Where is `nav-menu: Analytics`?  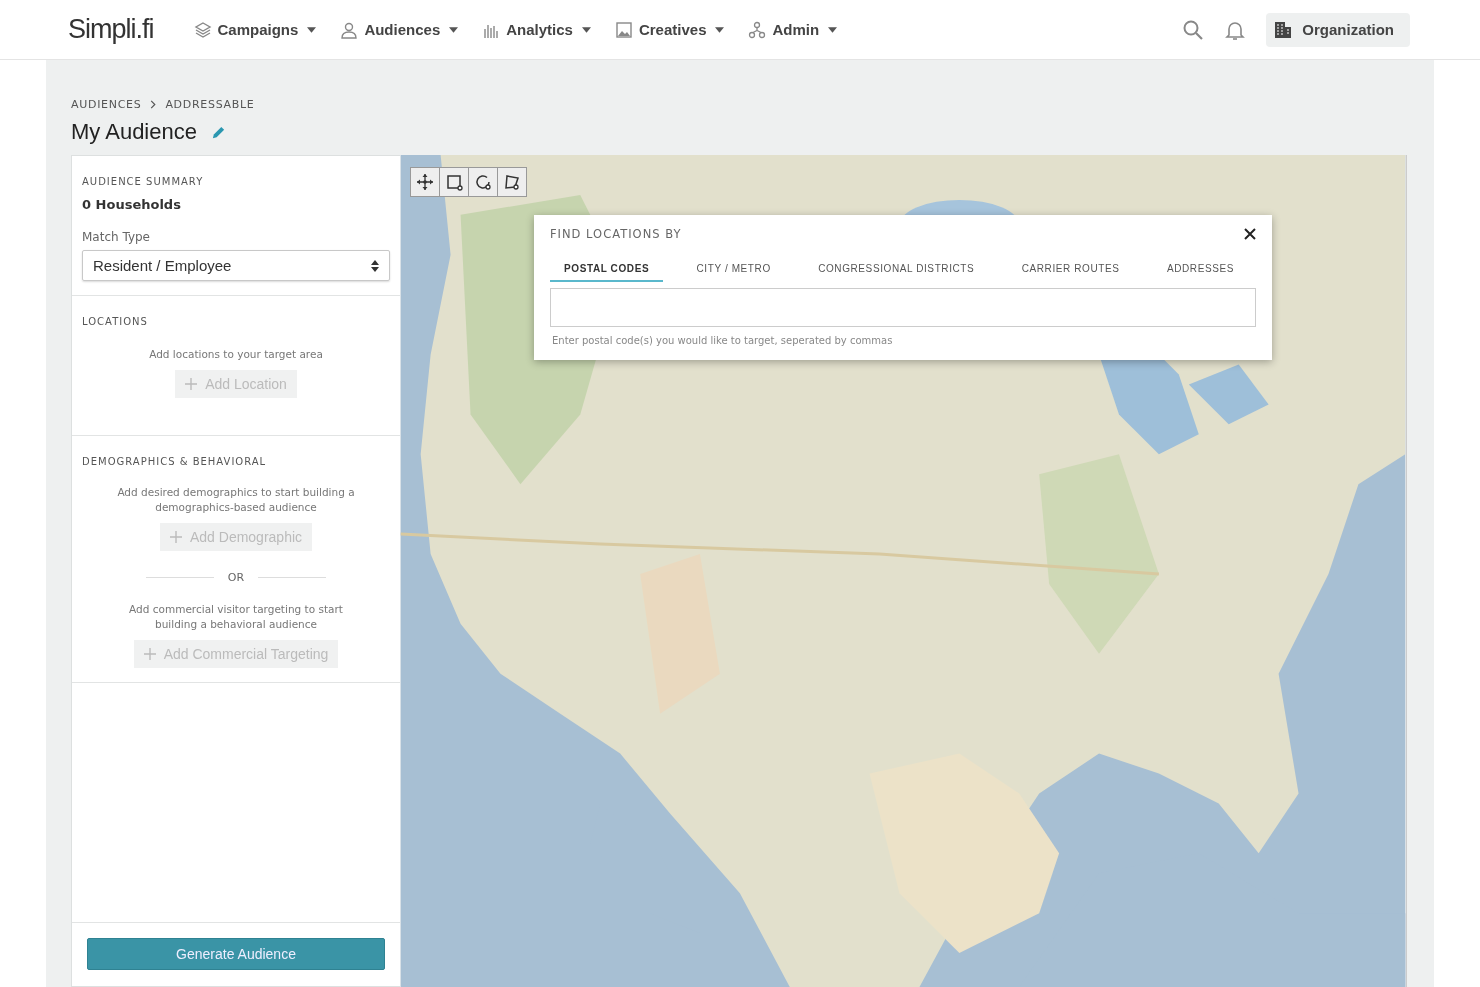 nav-menu: Analytics is located at coordinates (536, 29).